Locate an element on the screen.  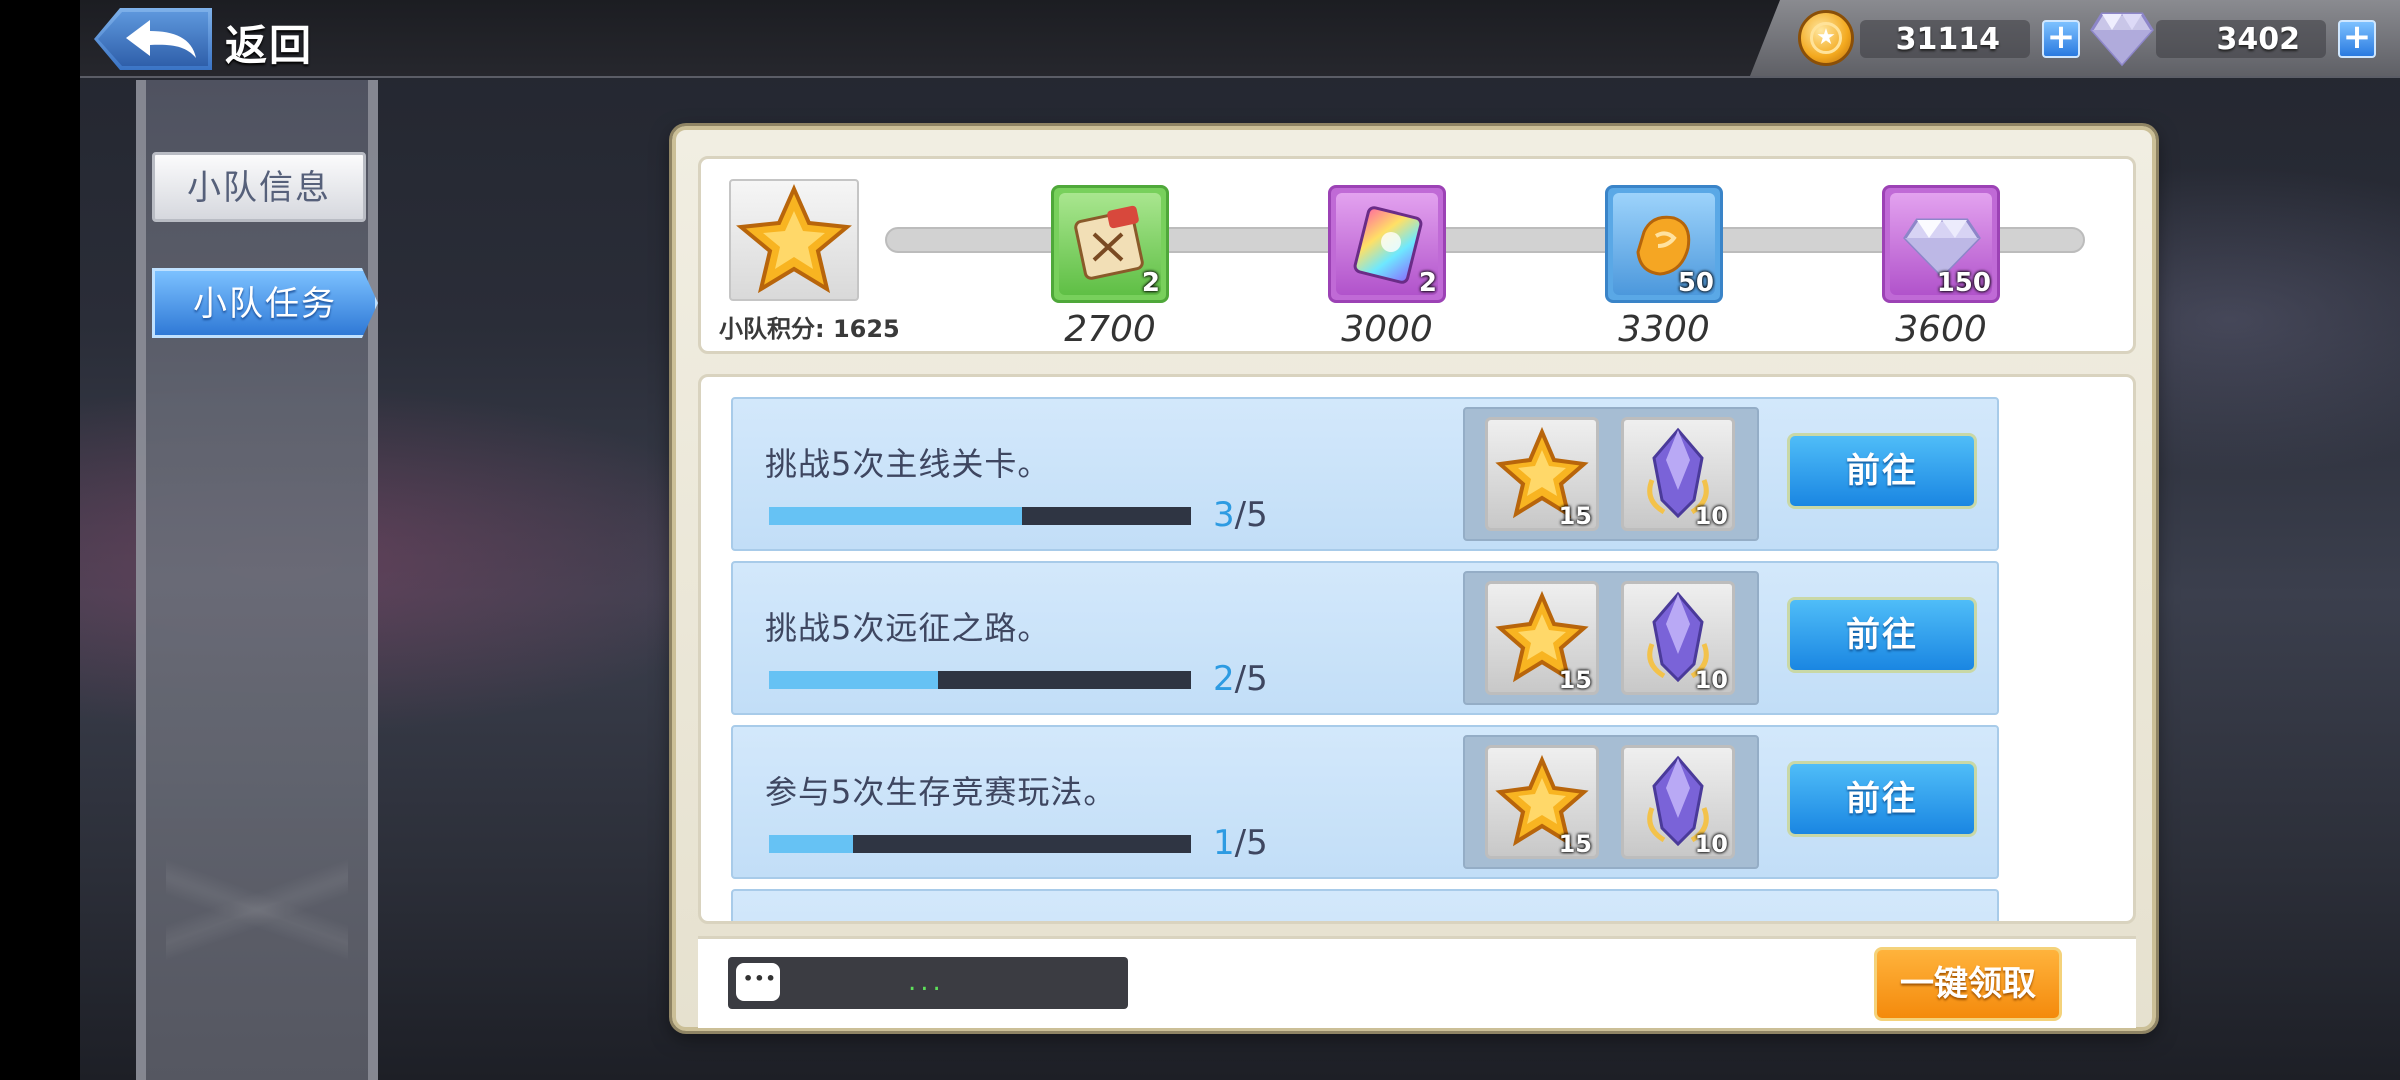
sidebar-item-team-info: 小队信息 is located at coordinates (259, 187).